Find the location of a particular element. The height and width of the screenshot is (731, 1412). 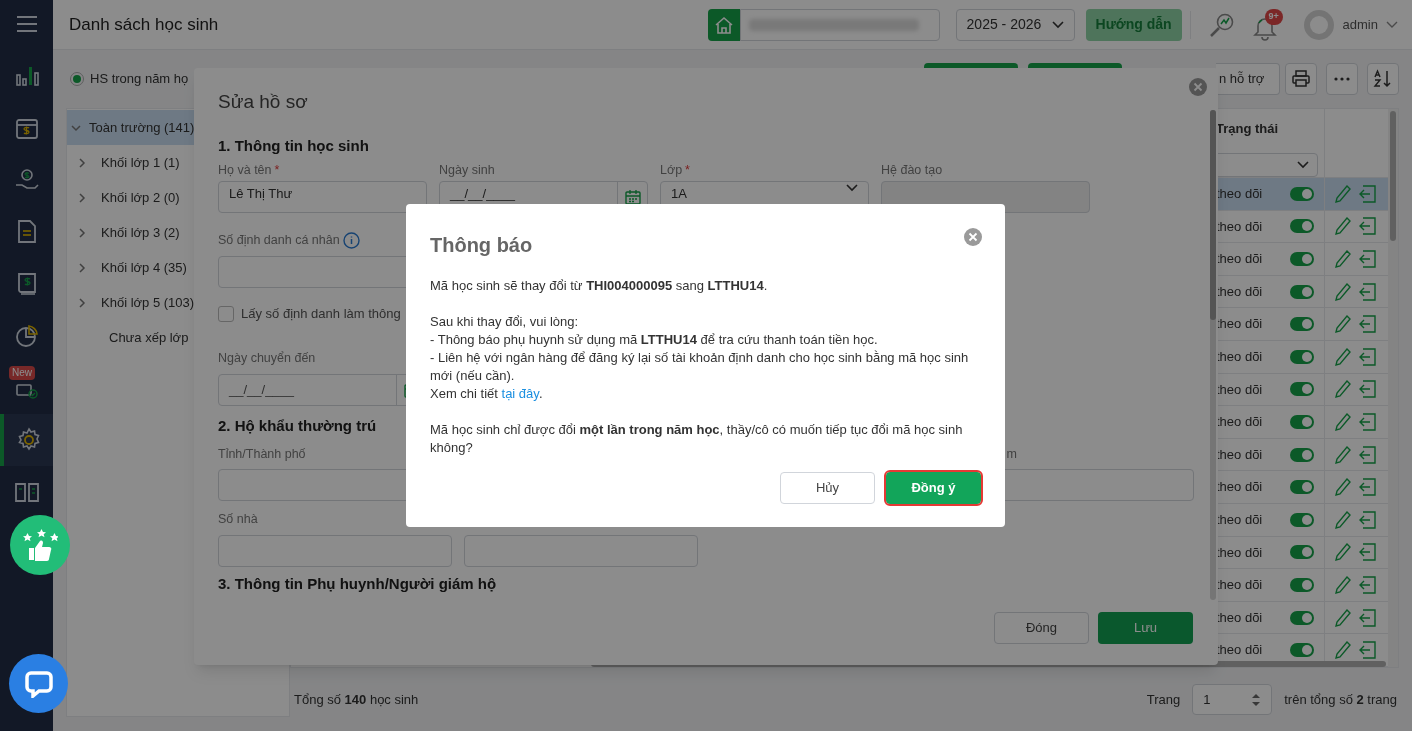

field-label: Tỉnh/Thành phố is located at coordinates (262, 455).